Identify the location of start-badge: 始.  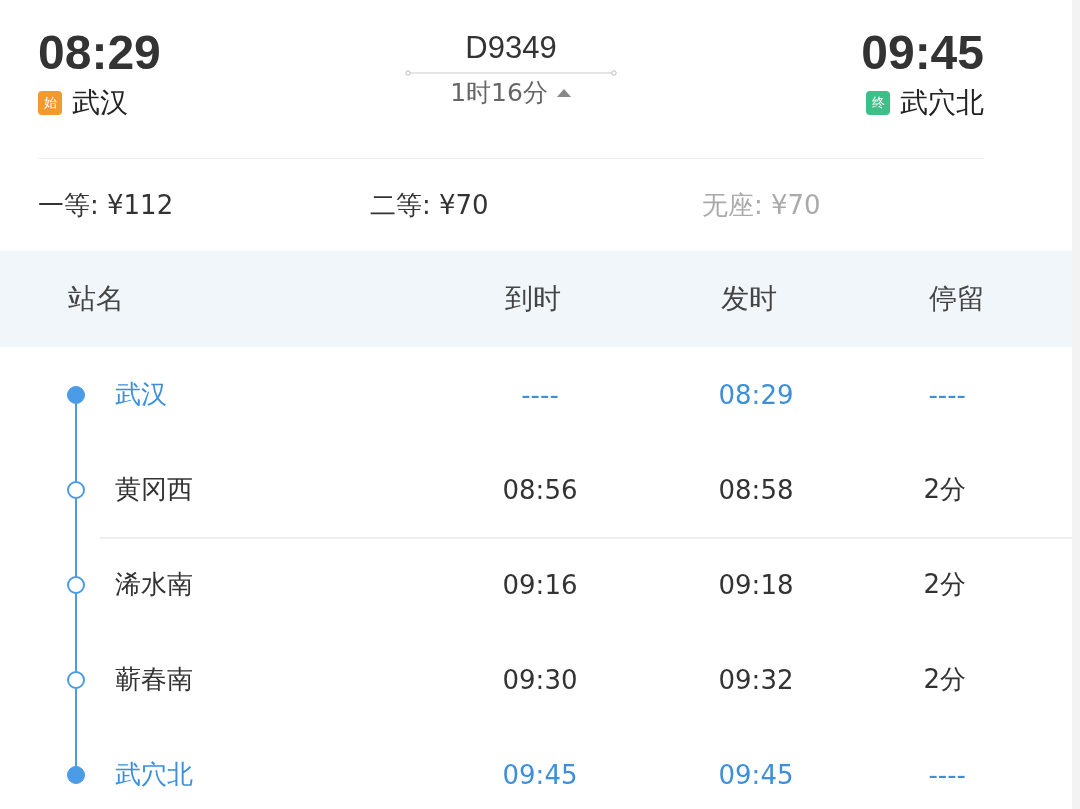
(50, 103).